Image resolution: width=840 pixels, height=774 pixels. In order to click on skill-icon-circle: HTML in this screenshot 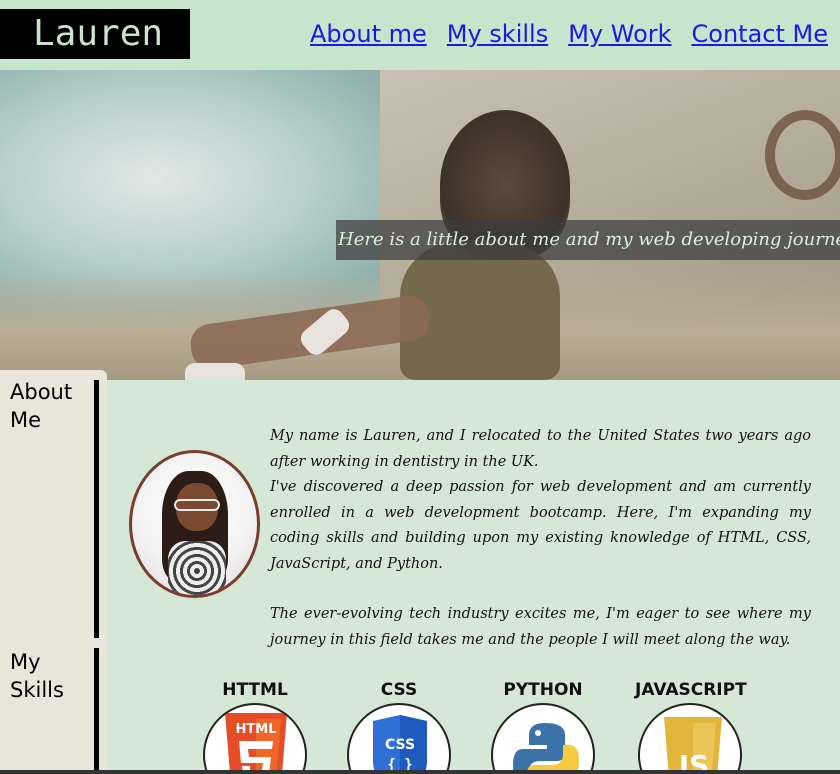, I will do `click(255, 738)`.